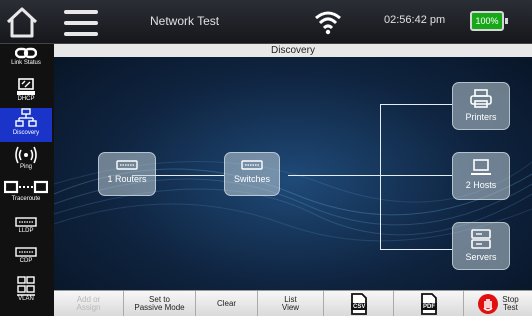  Describe the element at coordinates (185, 21) in the screenshot. I see `app-title: Network Test` at that location.